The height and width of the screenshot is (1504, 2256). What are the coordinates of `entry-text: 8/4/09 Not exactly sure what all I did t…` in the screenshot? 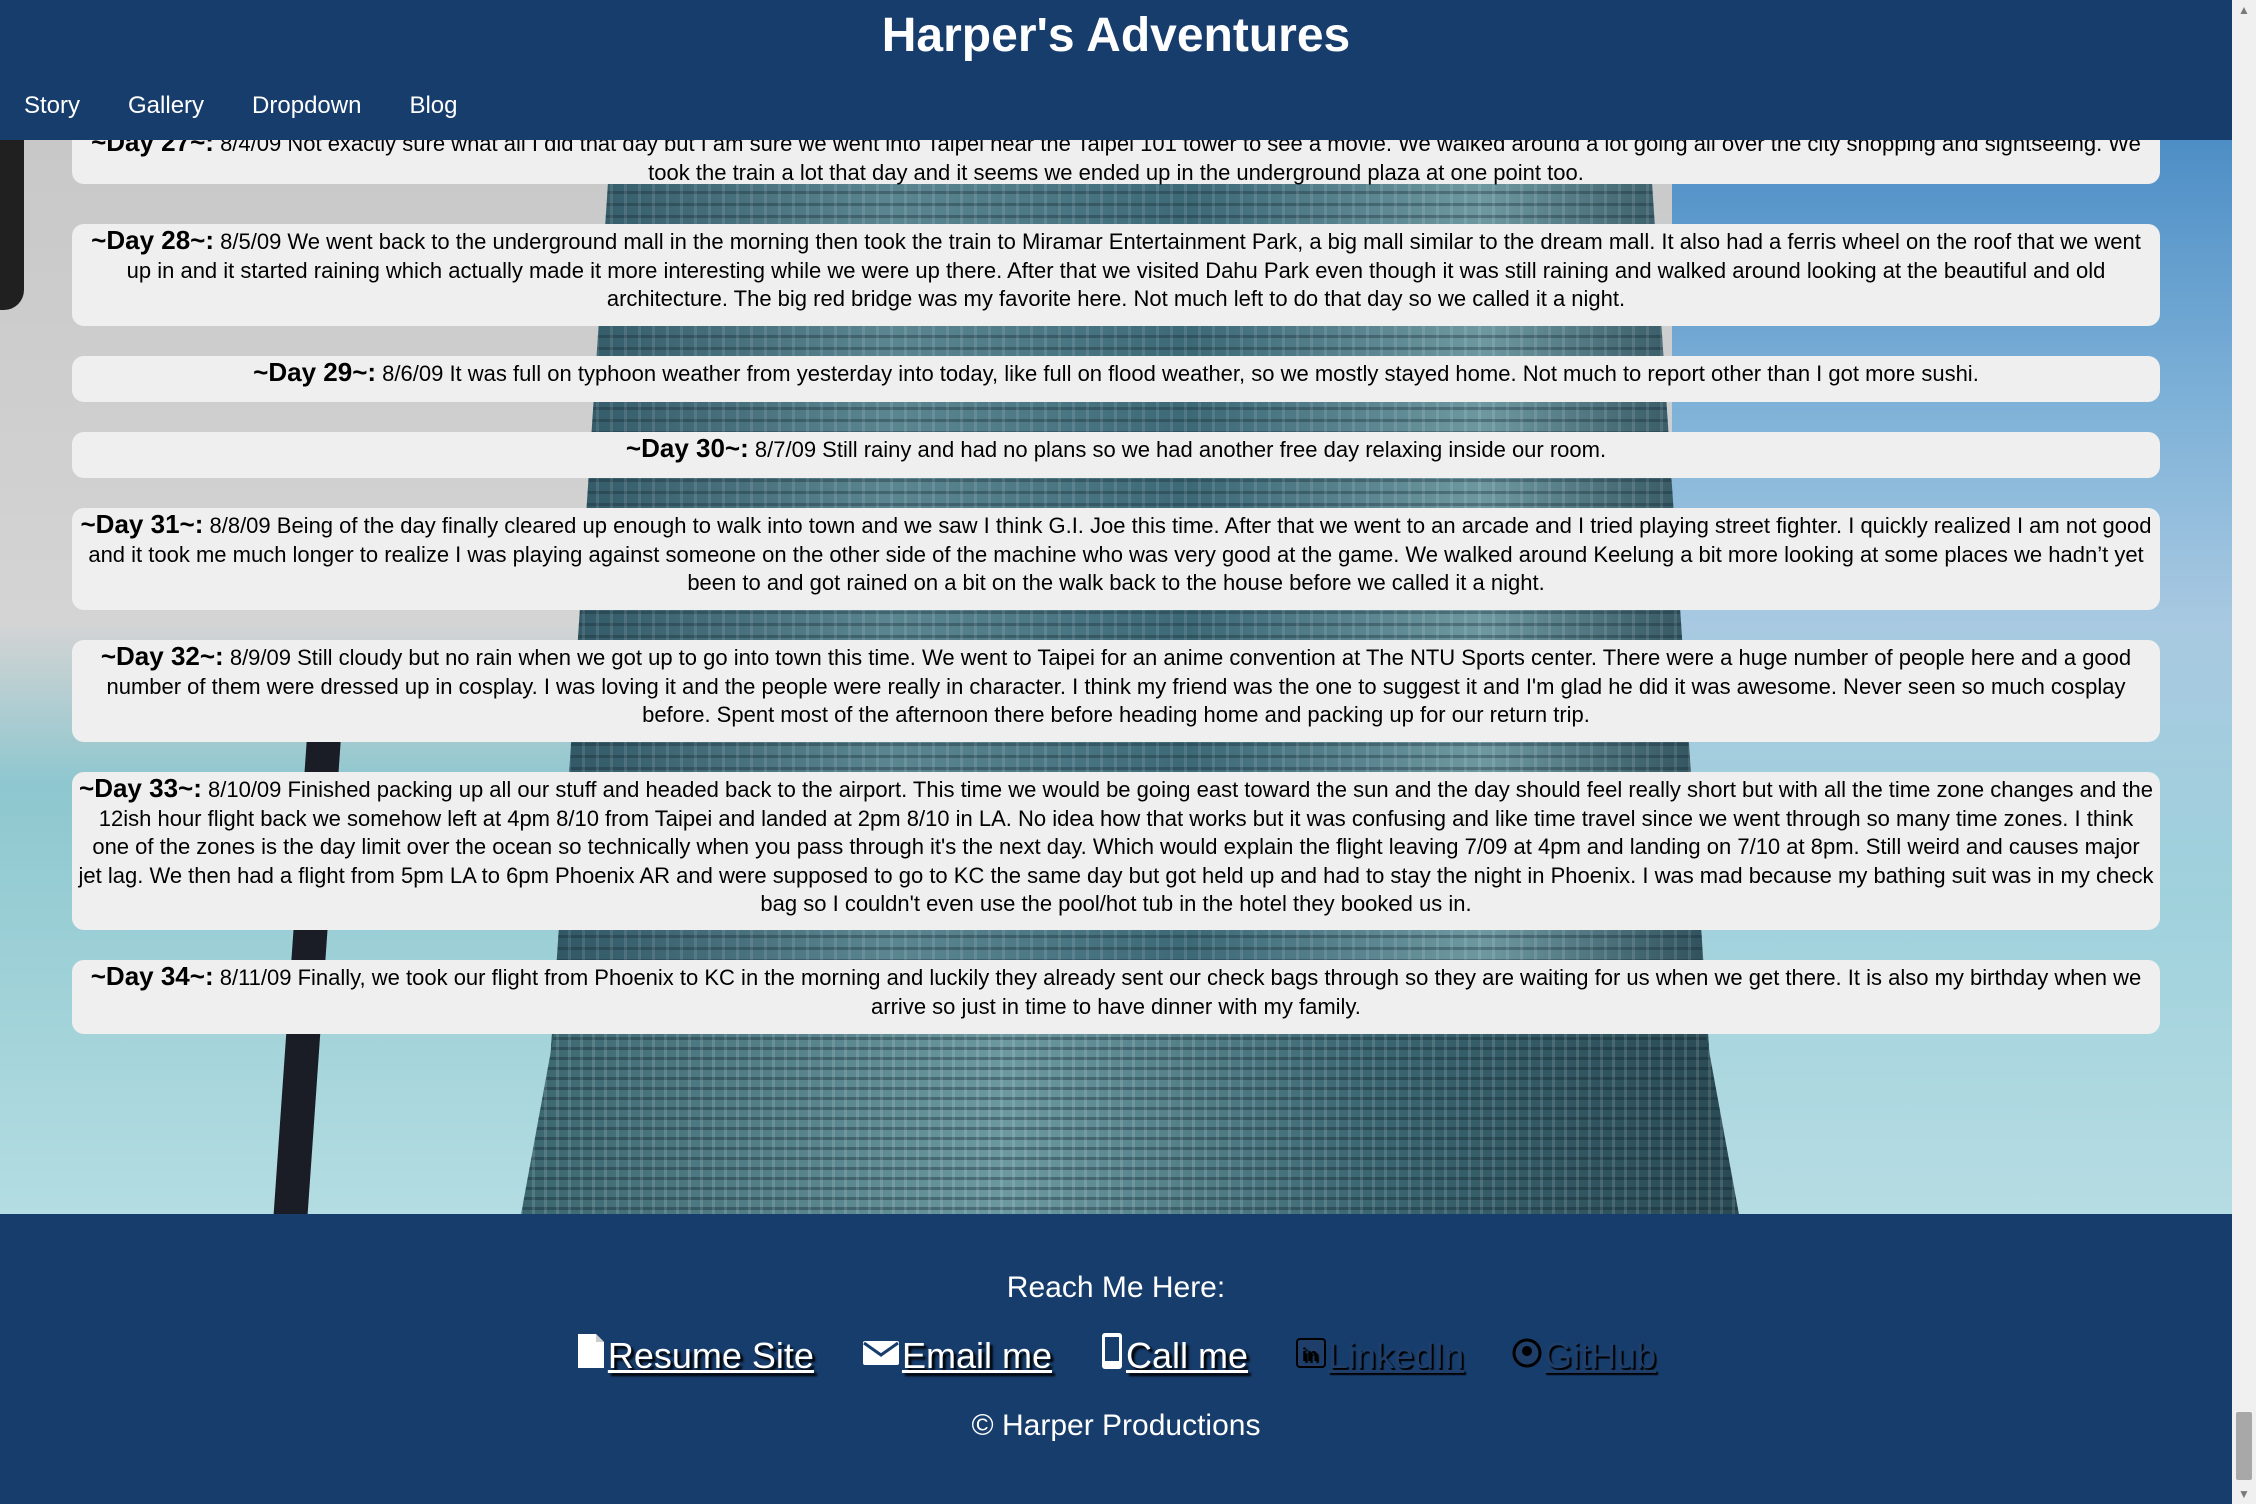 It's located at (1177, 162).